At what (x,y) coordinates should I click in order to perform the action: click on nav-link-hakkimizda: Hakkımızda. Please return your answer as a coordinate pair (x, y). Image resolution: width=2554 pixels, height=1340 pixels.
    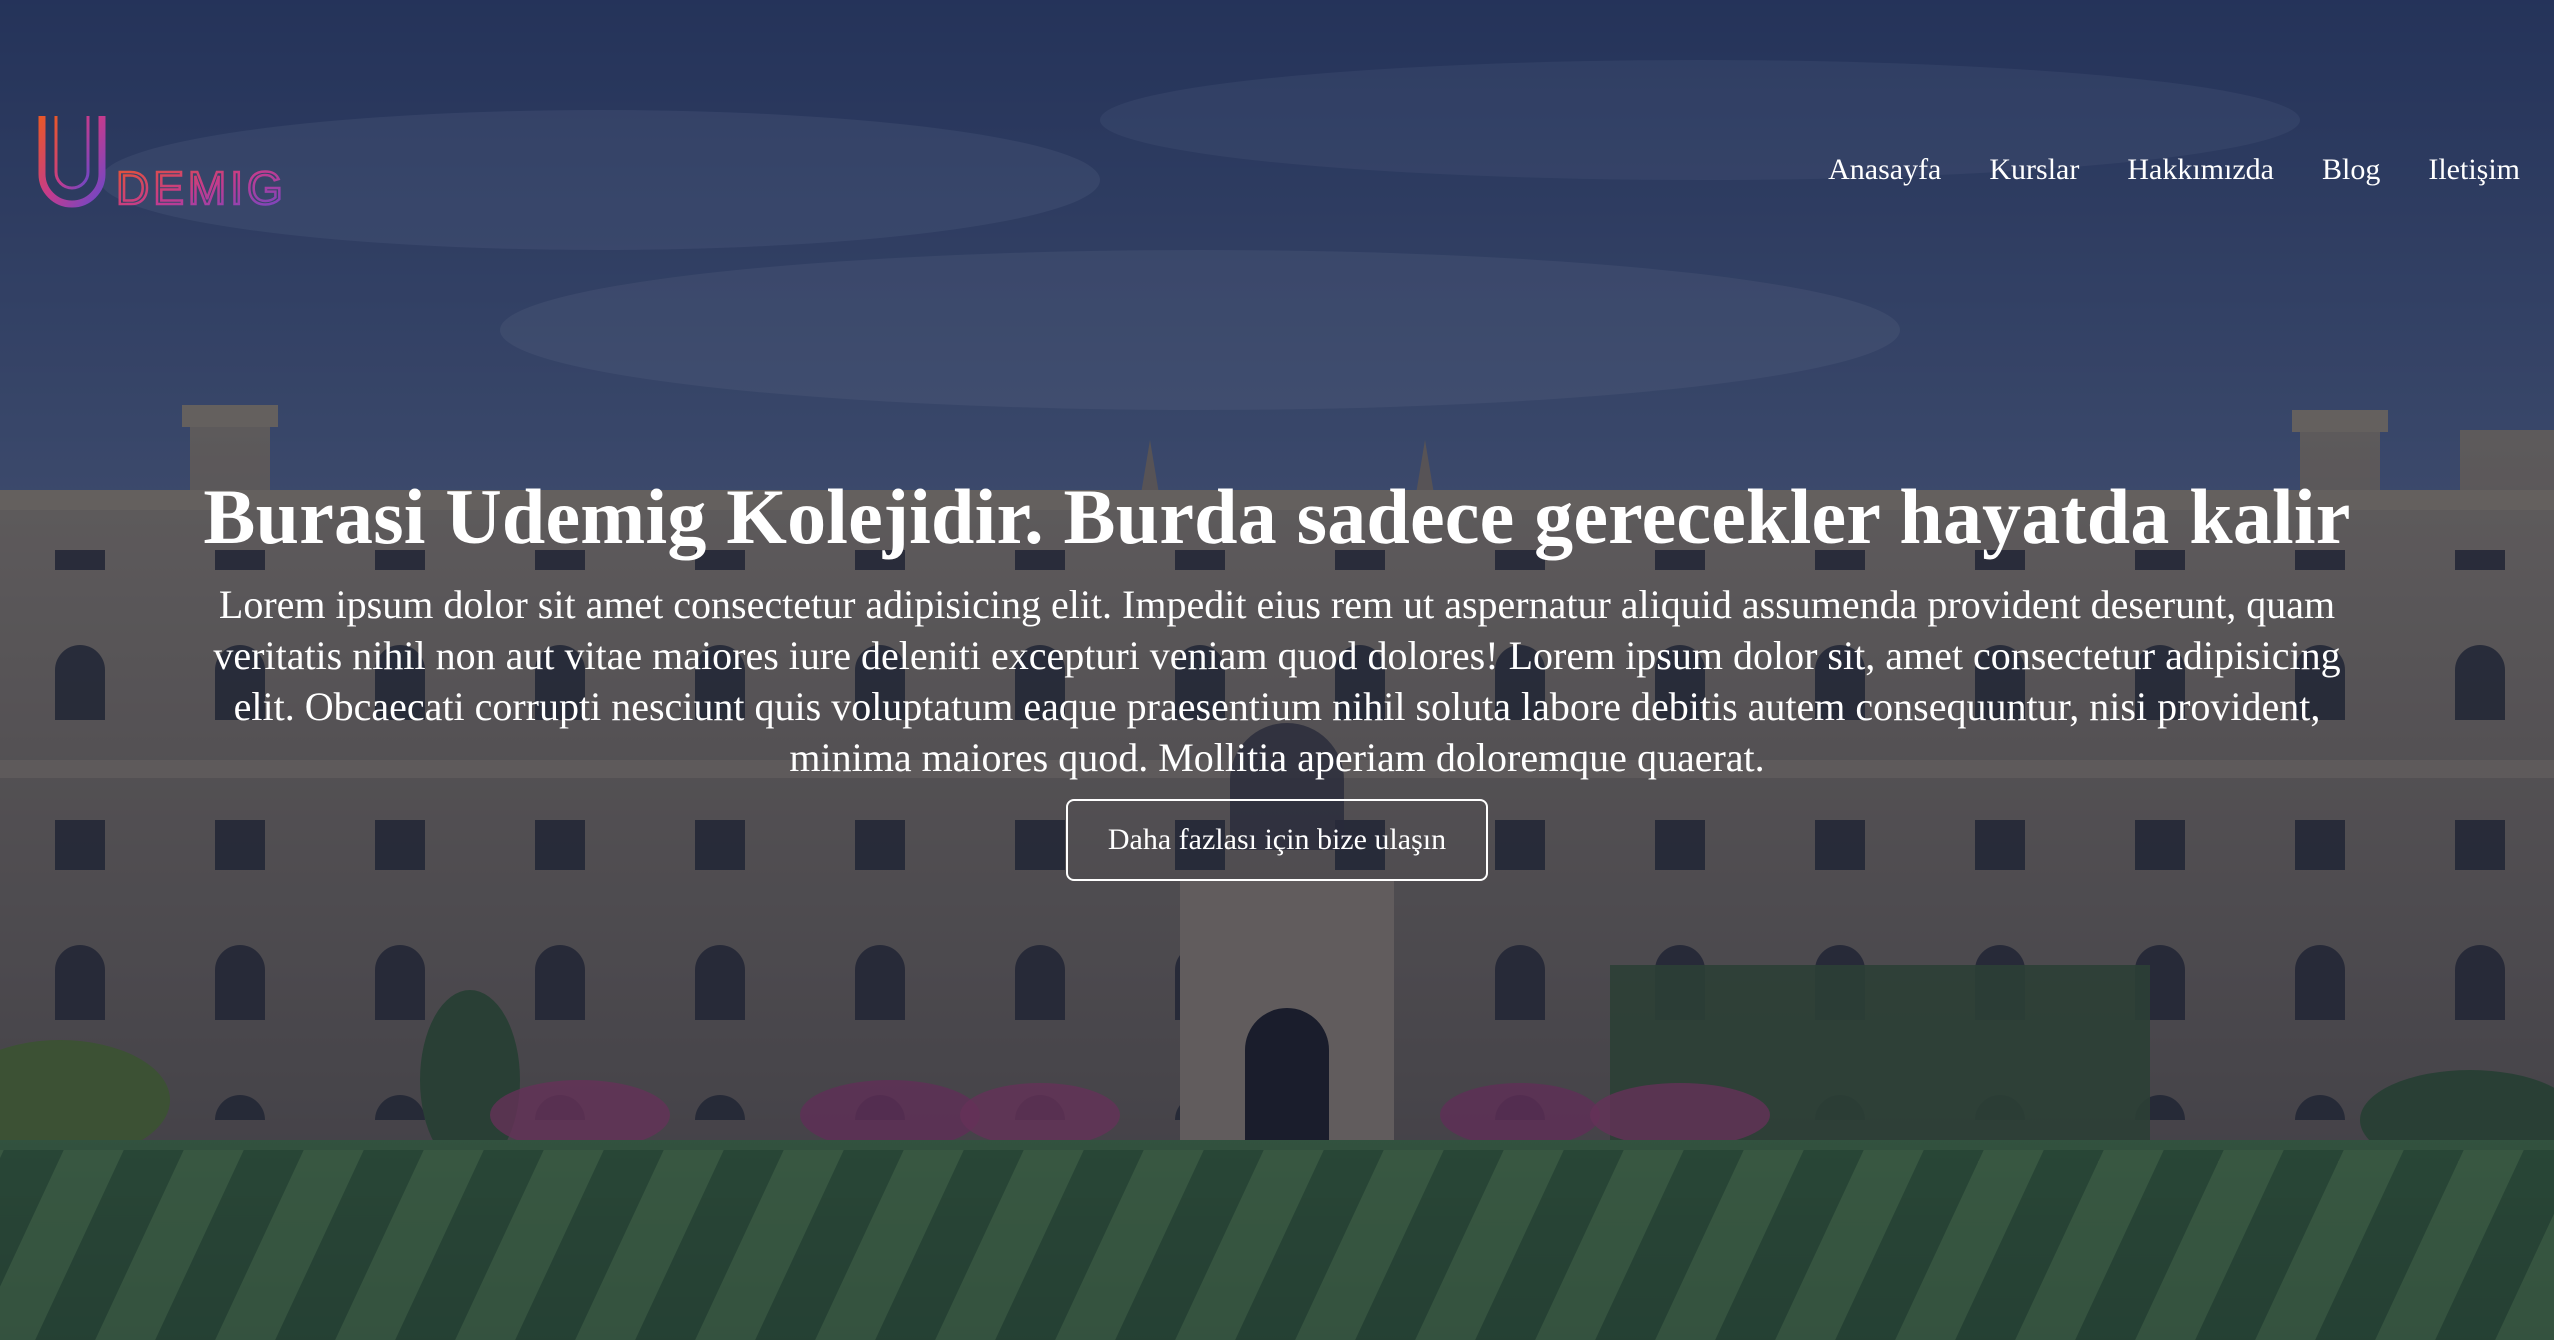
    Looking at the image, I should click on (2200, 170).